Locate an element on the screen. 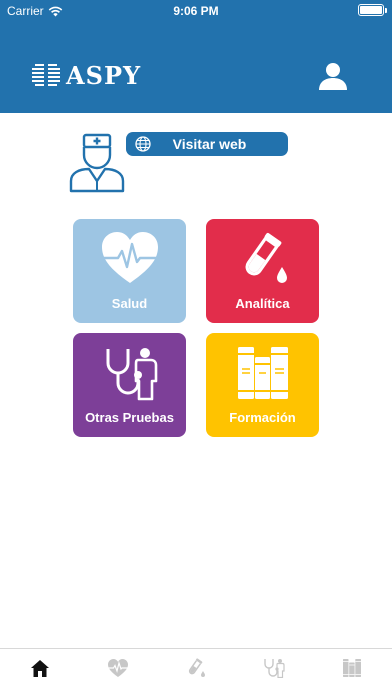 Image resolution: width=392 pixels, height=696 pixels. tab-salud is located at coordinates (118, 668).